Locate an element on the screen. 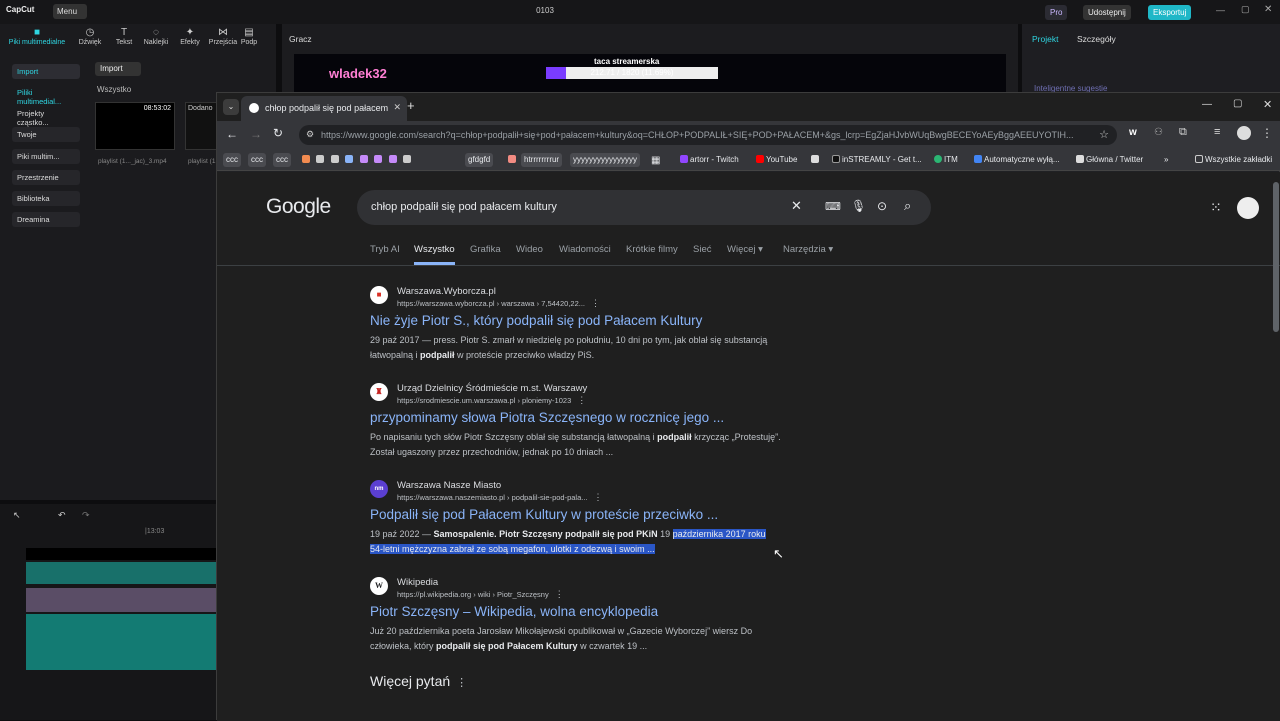 The width and height of the screenshot is (1280, 721). maximize-icon: ▢ is located at coordinates (1237, 103).